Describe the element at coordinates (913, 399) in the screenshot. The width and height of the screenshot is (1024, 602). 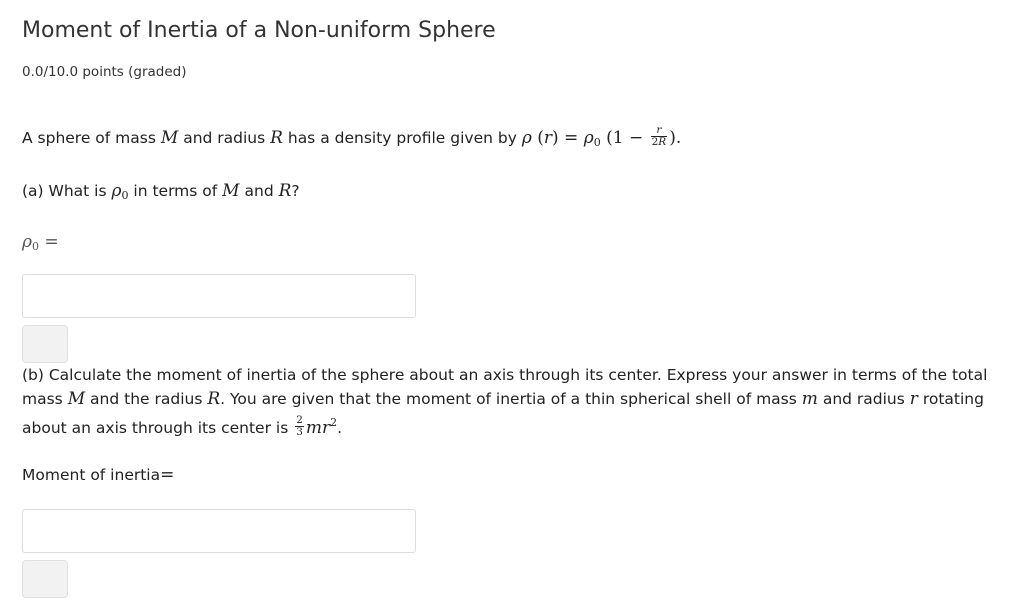
I see `math-radius-r: r` at that location.